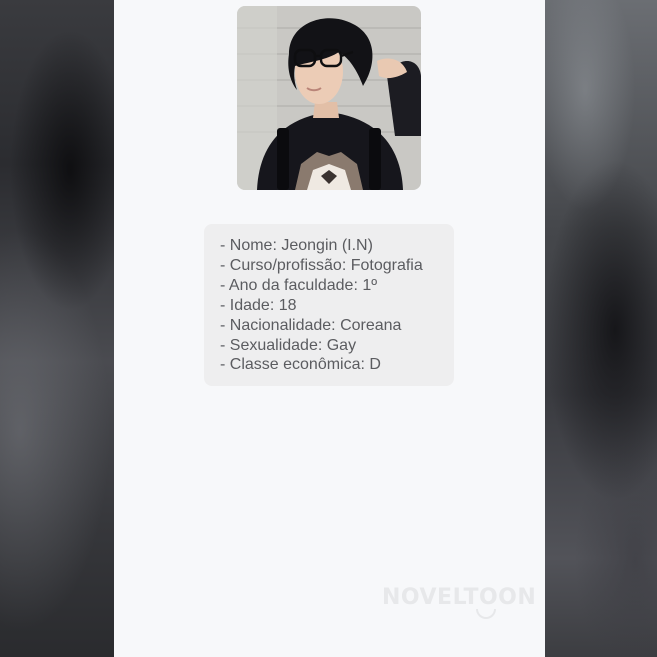  What do you see at coordinates (486, 614) in the screenshot?
I see `watermark-smile-icon` at bounding box center [486, 614].